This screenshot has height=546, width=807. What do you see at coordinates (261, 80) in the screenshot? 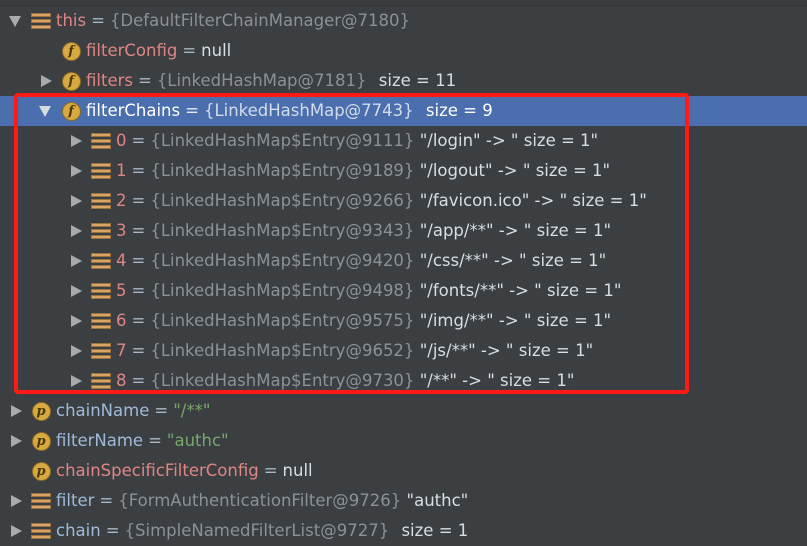
I see `variable-type: {LinkedHashMap@7181}` at bounding box center [261, 80].